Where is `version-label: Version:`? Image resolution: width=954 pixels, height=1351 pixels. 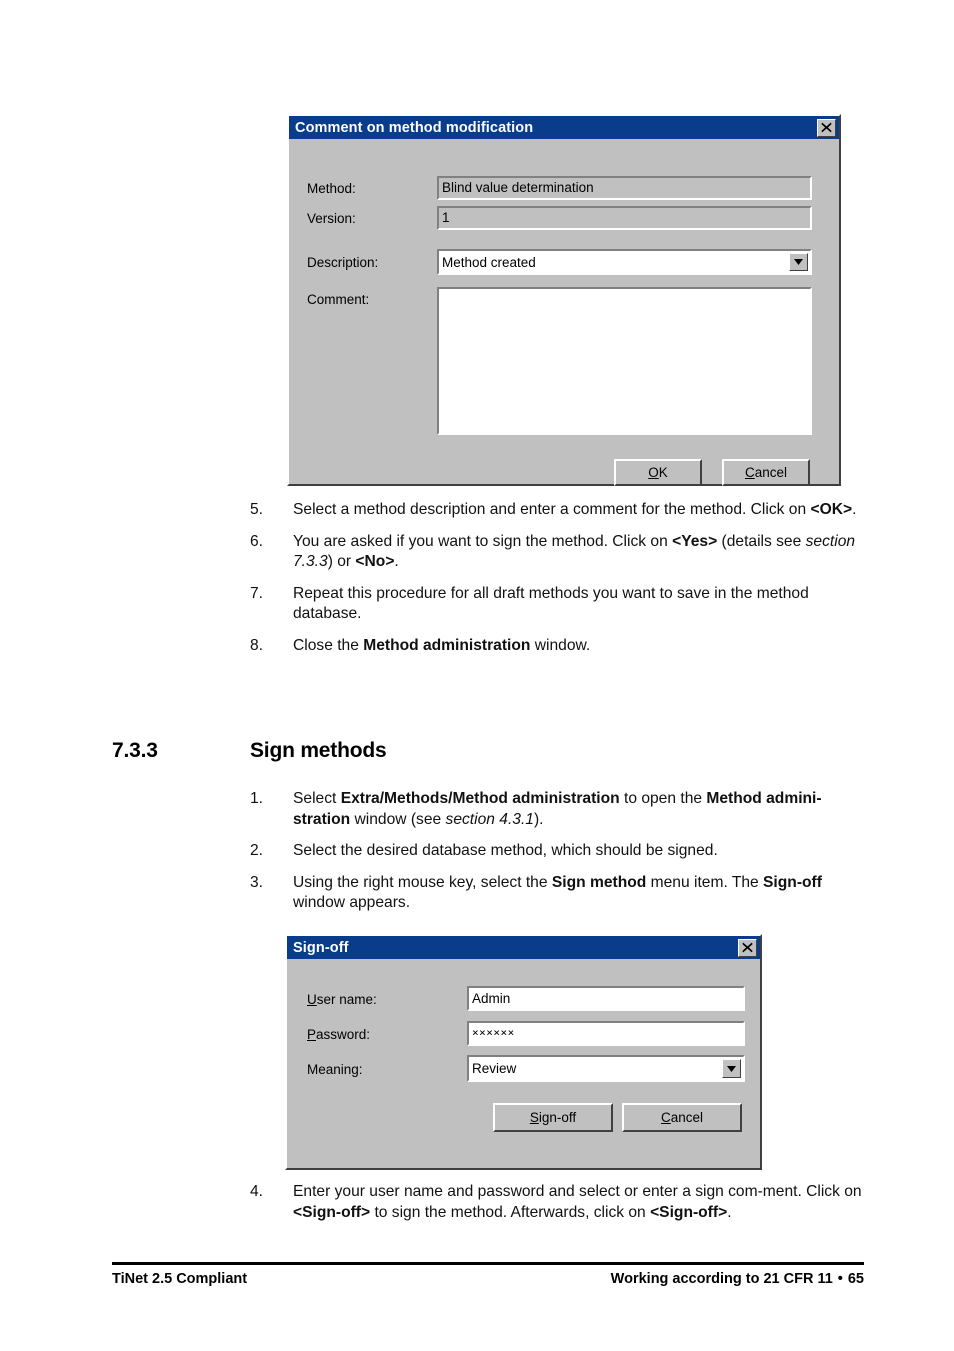 version-label: Version: is located at coordinates (331, 218).